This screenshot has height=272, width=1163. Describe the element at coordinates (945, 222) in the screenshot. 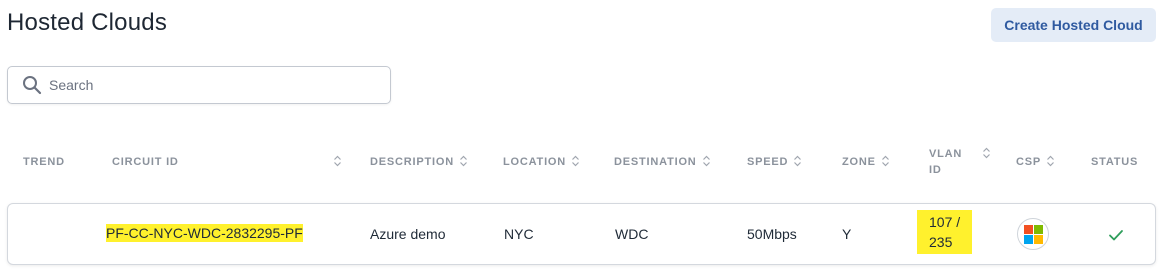

I see `vlan-id-line1: 107 /` at that location.